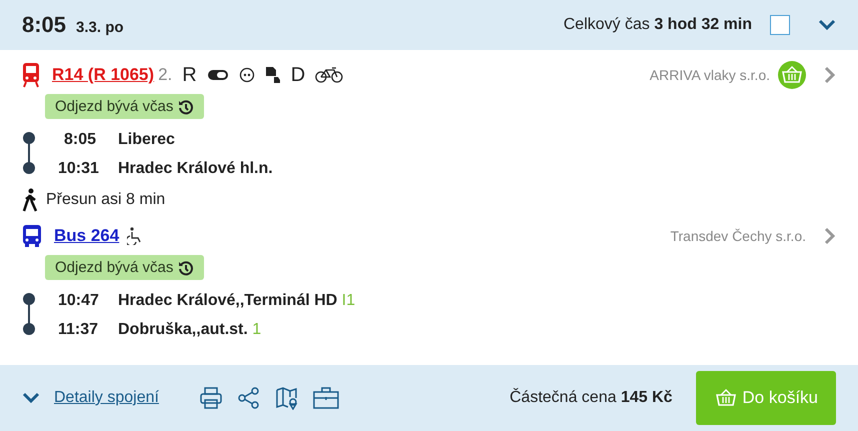  What do you see at coordinates (248, 398) in the screenshot?
I see `share-icon` at bounding box center [248, 398].